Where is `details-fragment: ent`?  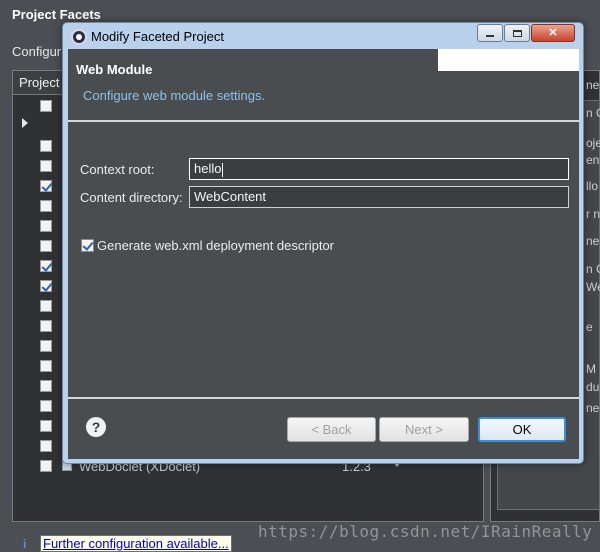 details-fragment: ent is located at coordinates (593, 160).